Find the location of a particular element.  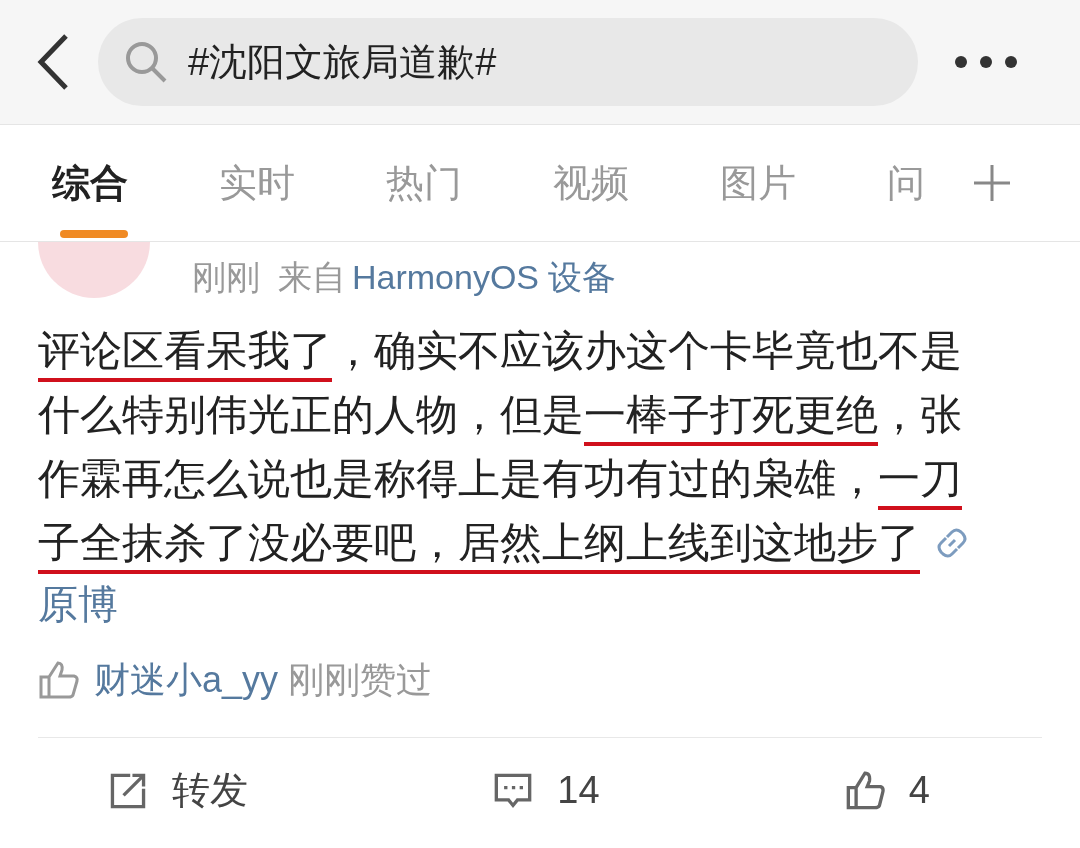

liker-name: 财迷小a_yy is located at coordinates (186, 680).